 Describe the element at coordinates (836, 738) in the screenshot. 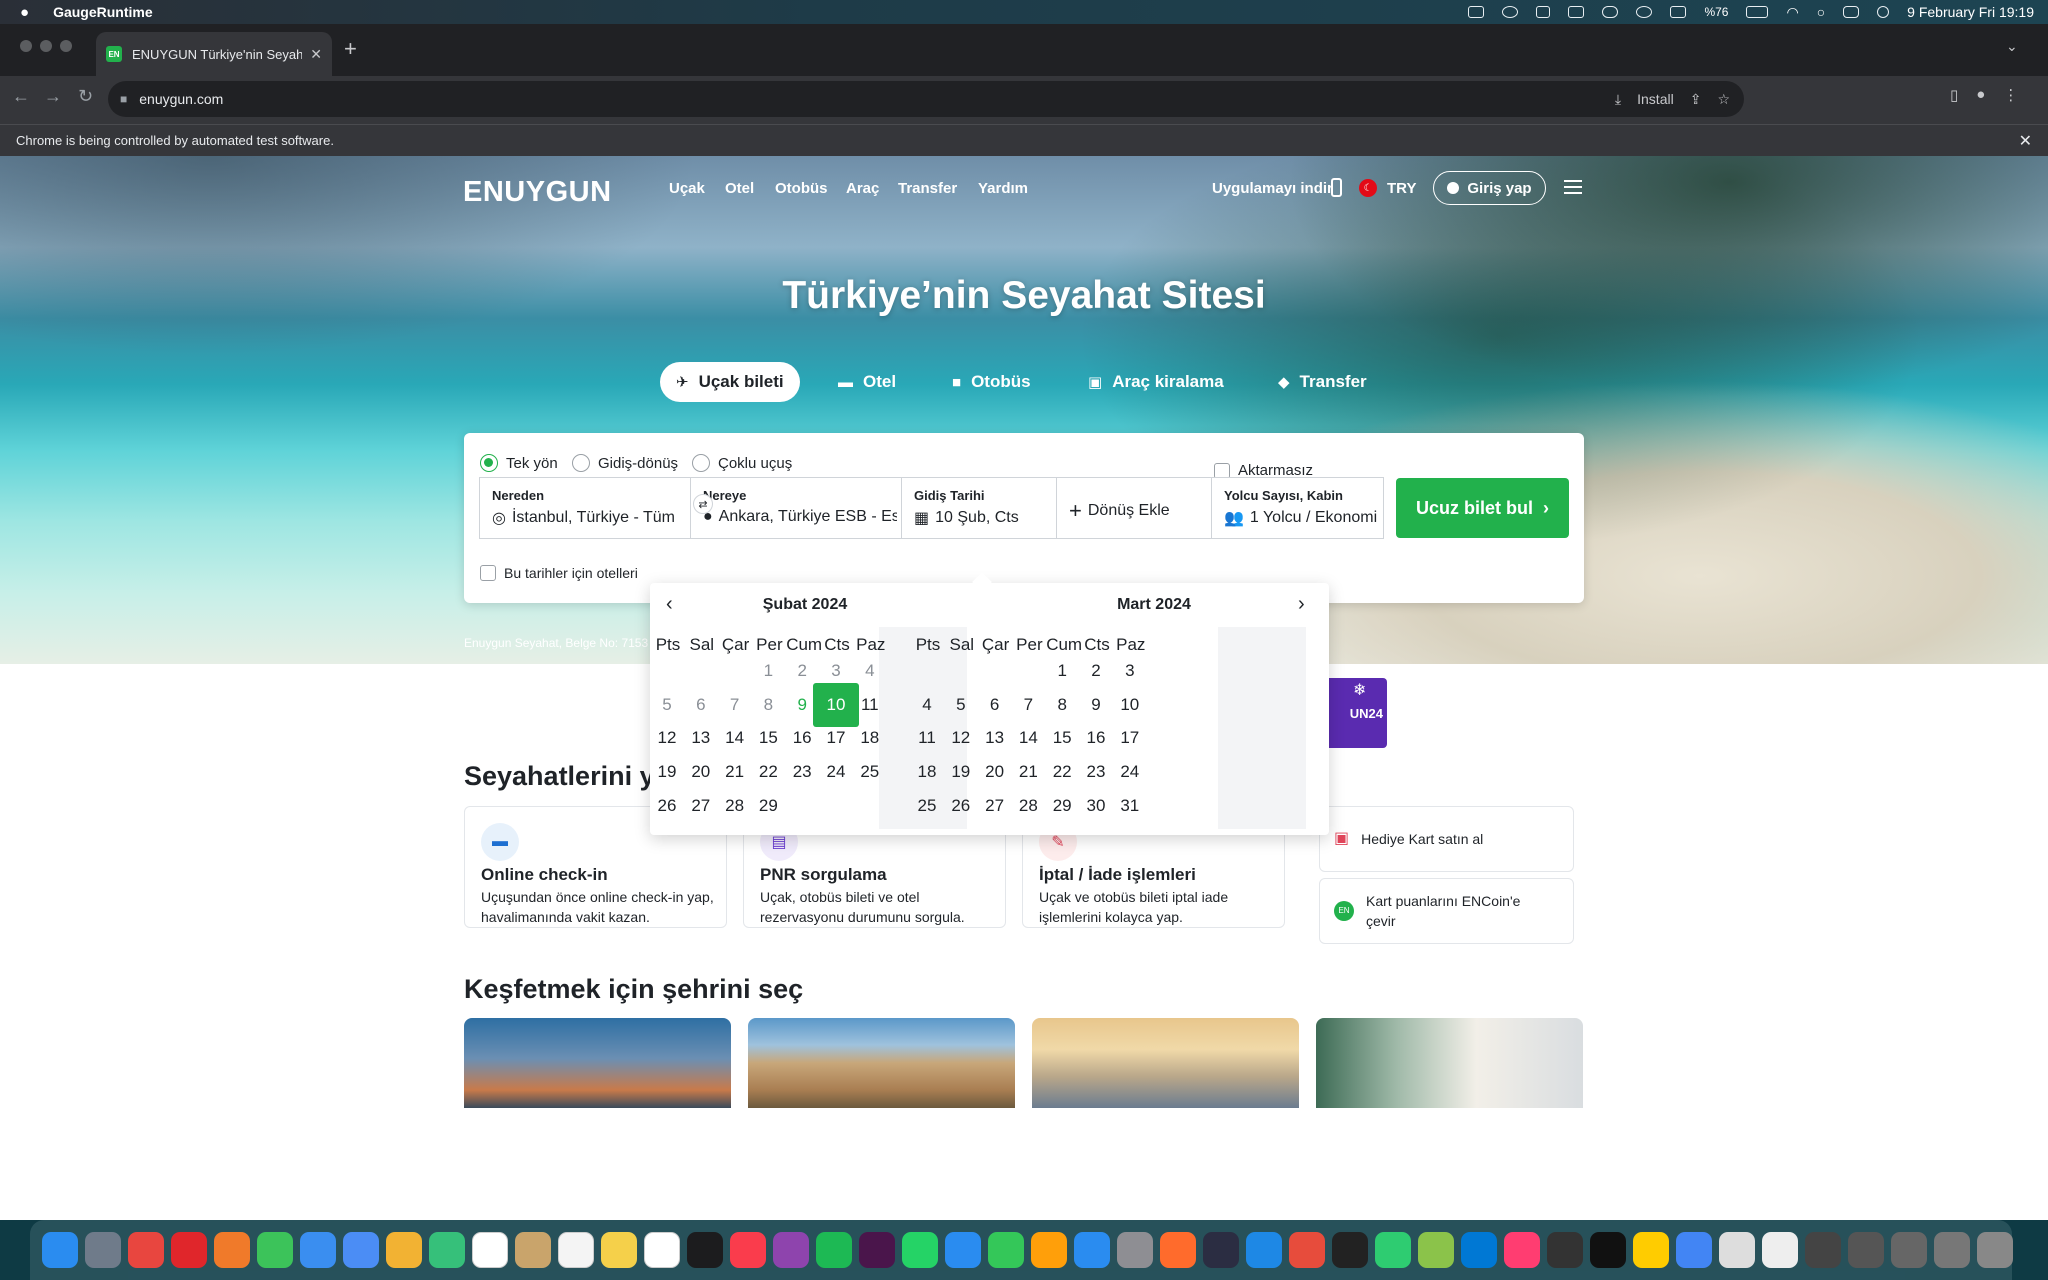

I see `calendar-day: 17` at that location.